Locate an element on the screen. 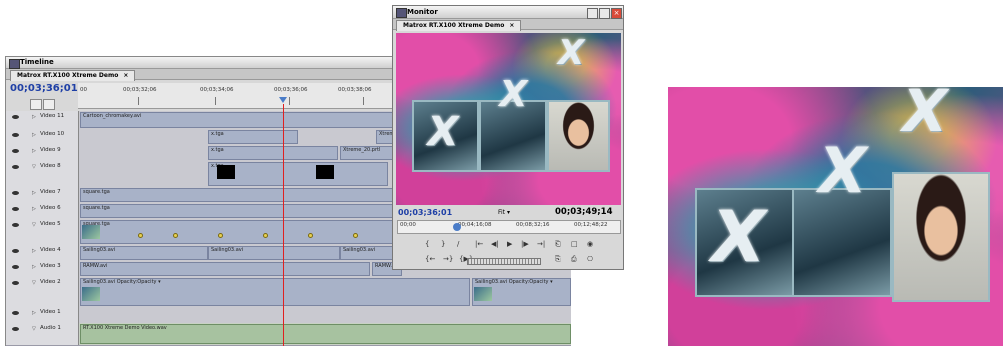 The height and width of the screenshot is (348, 1005). play-button: ▶ is located at coordinates (509, 244).